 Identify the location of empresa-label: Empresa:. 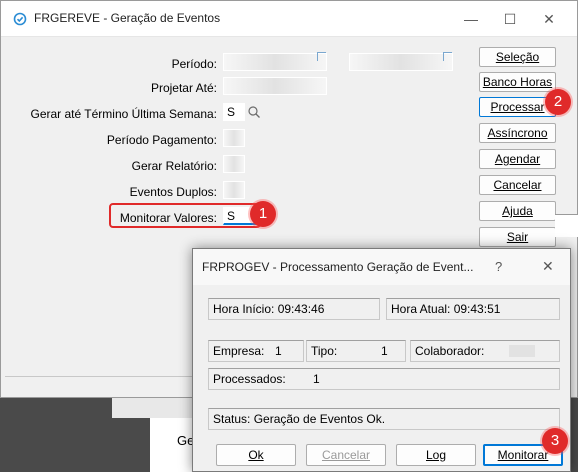
(239, 351).